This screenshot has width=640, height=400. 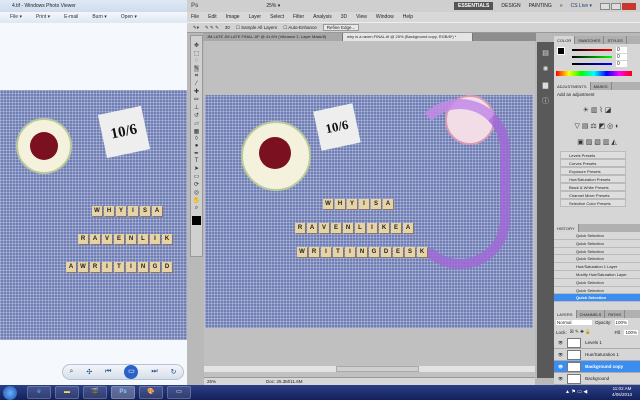 I want to click on window-buttons, so click(x=618, y=6).